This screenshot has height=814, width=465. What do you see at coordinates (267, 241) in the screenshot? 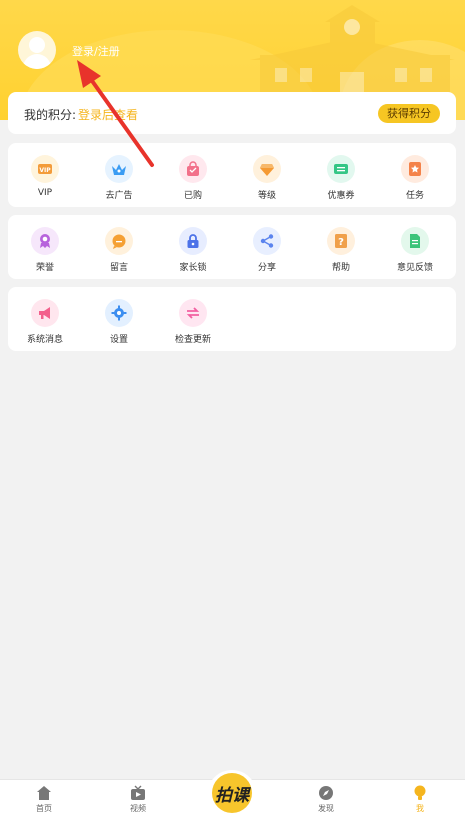
I see `share-icon` at bounding box center [267, 241].